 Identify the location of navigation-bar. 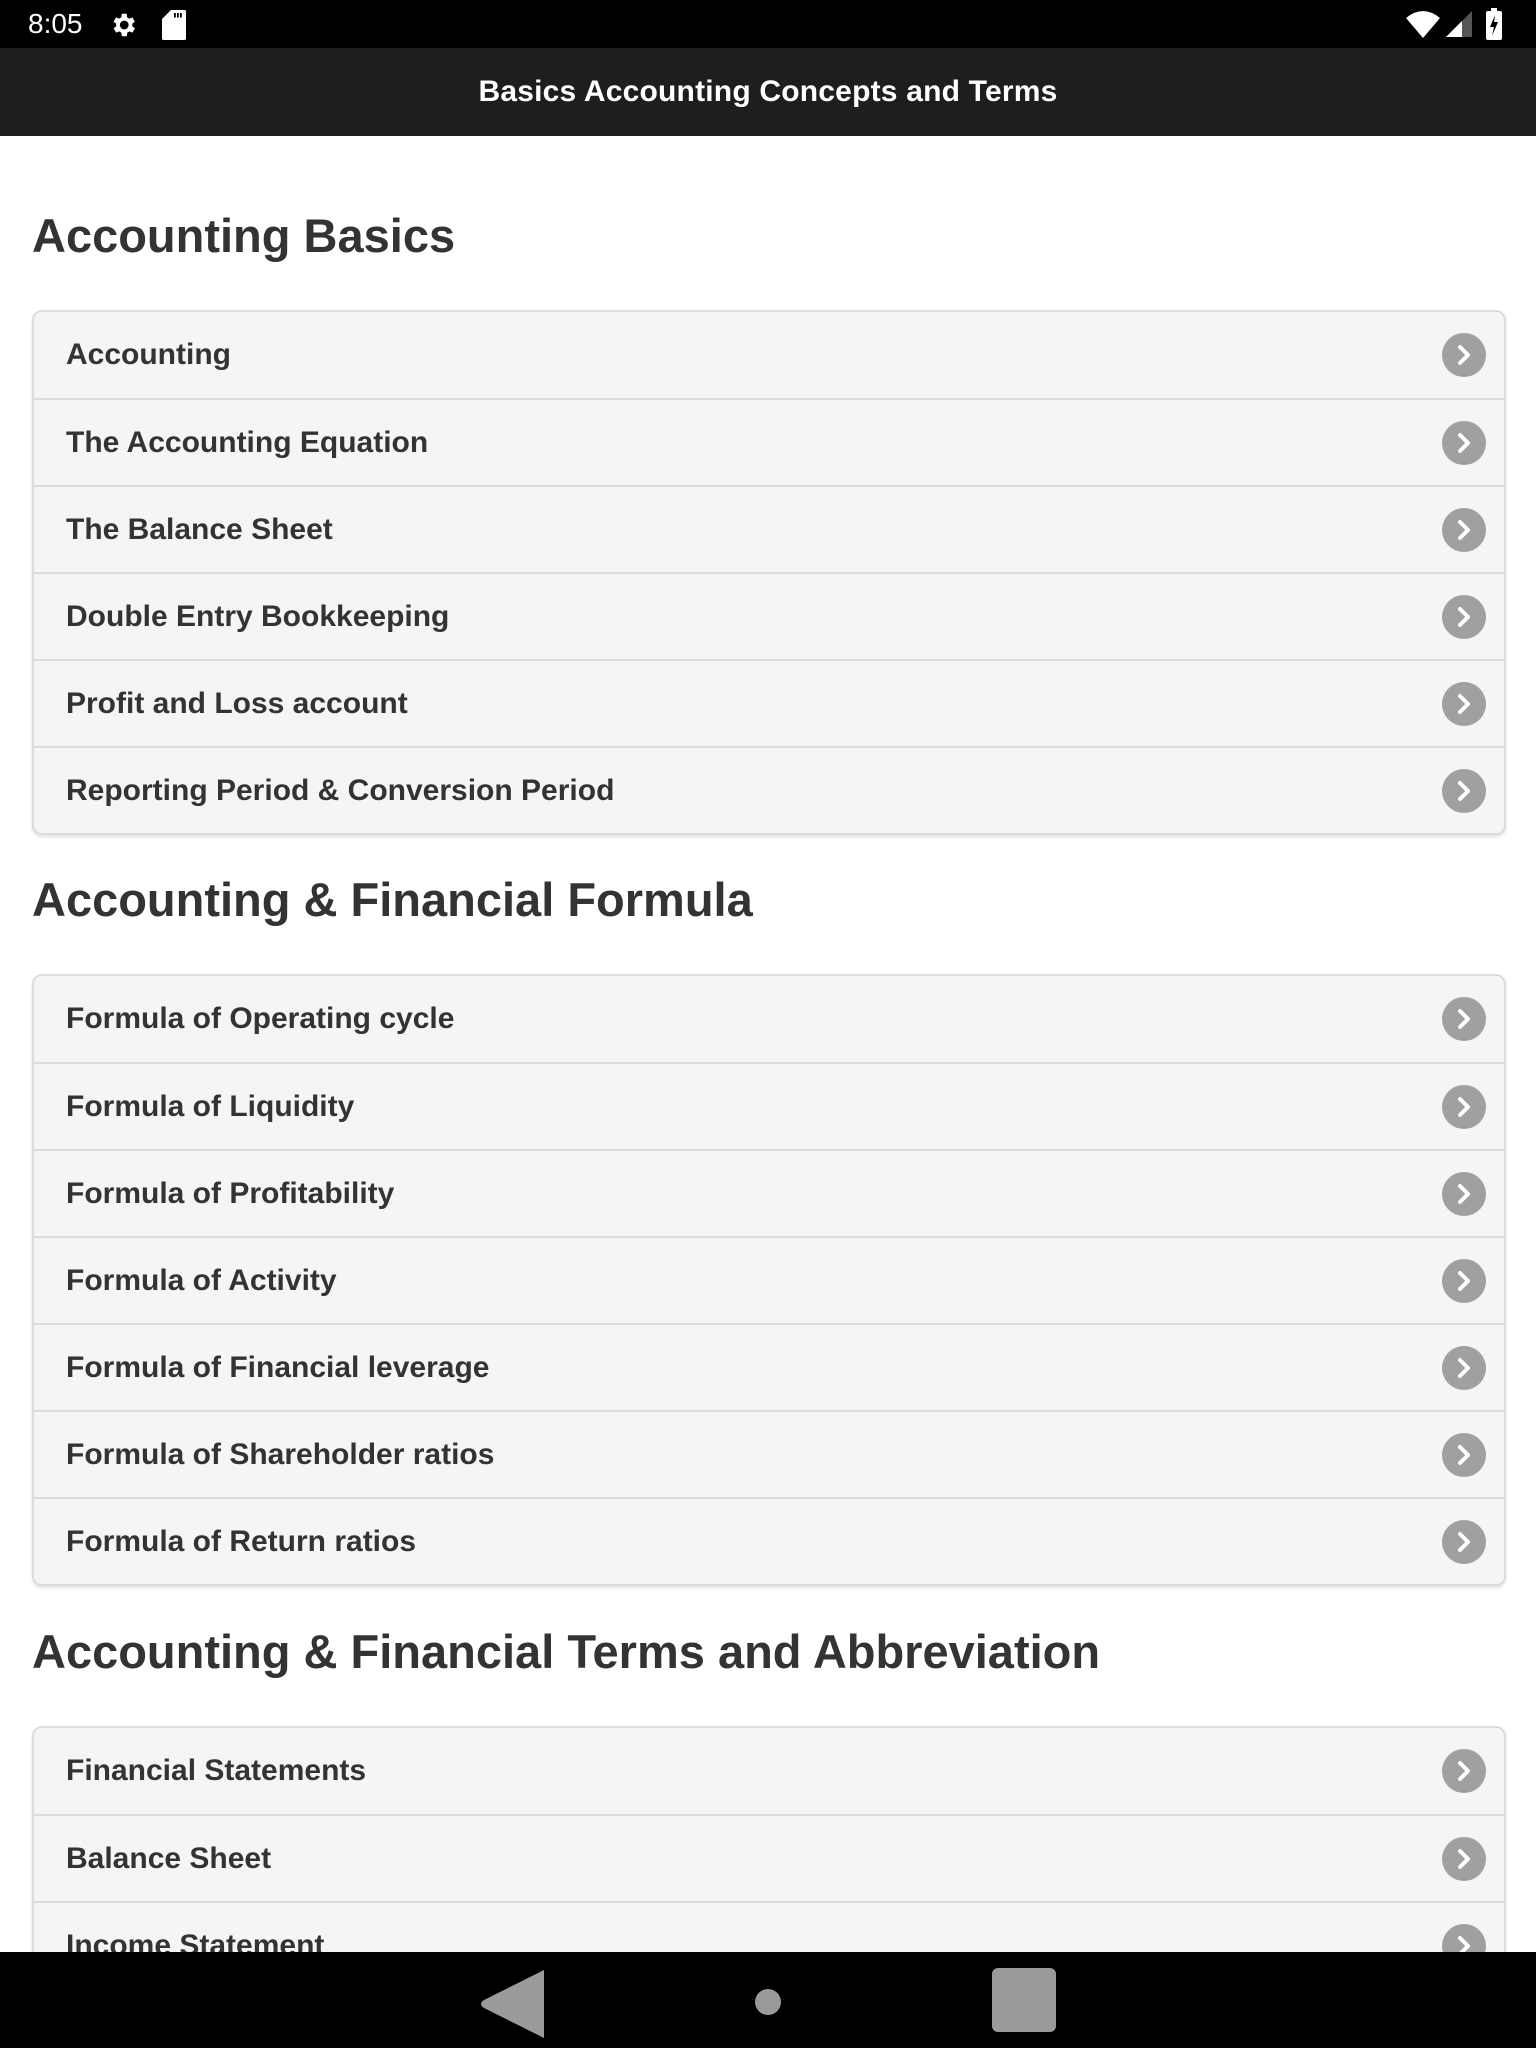
(768, 2000).